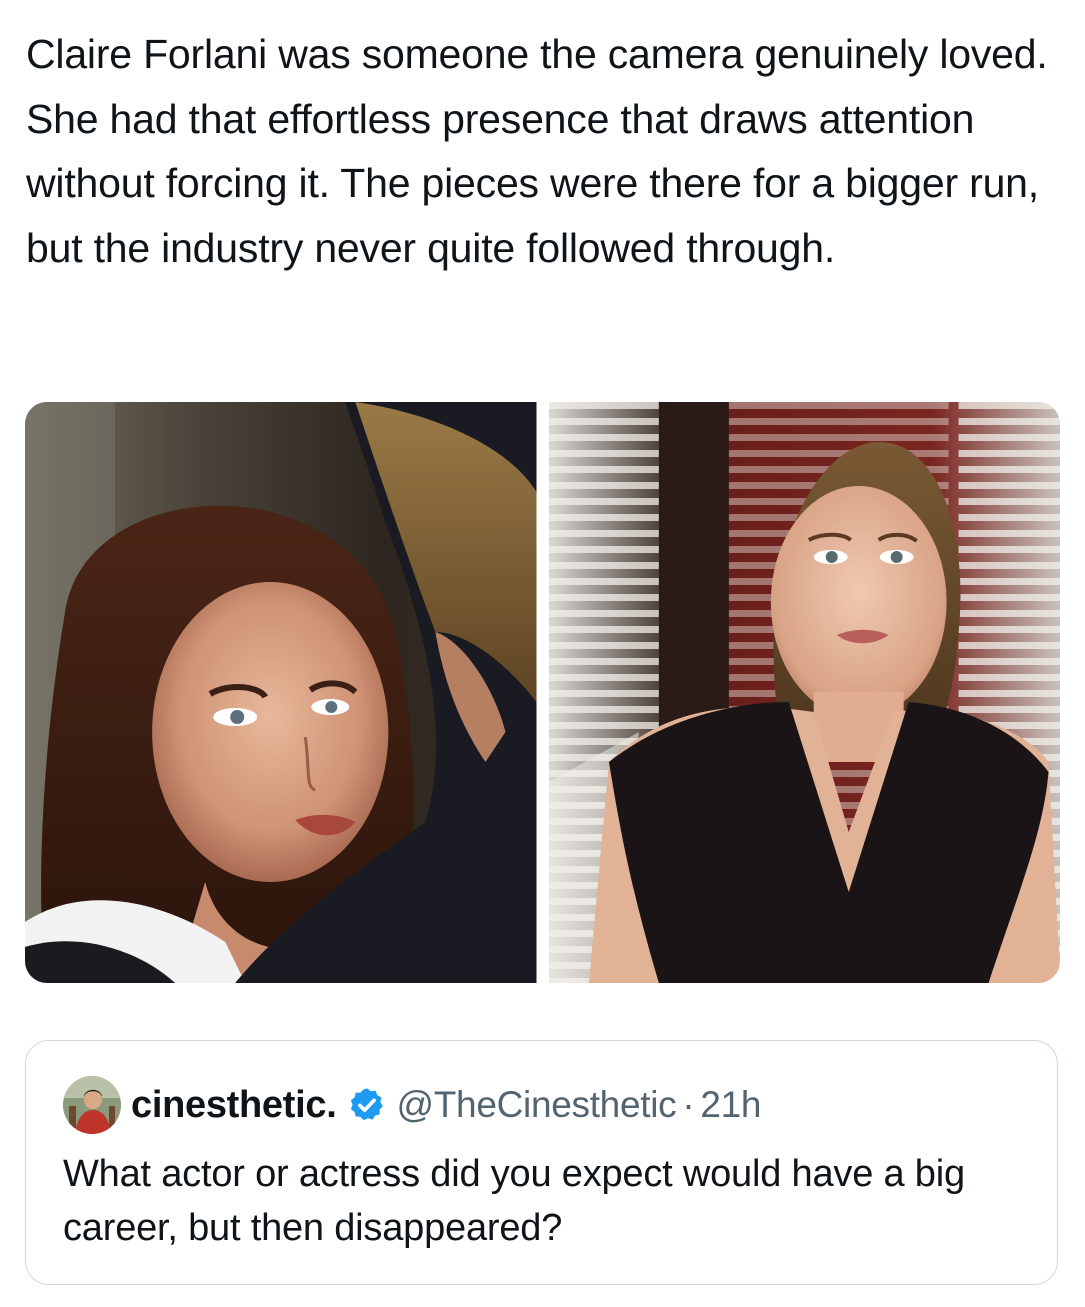  I want to click on avatar, so click(92, 1105).